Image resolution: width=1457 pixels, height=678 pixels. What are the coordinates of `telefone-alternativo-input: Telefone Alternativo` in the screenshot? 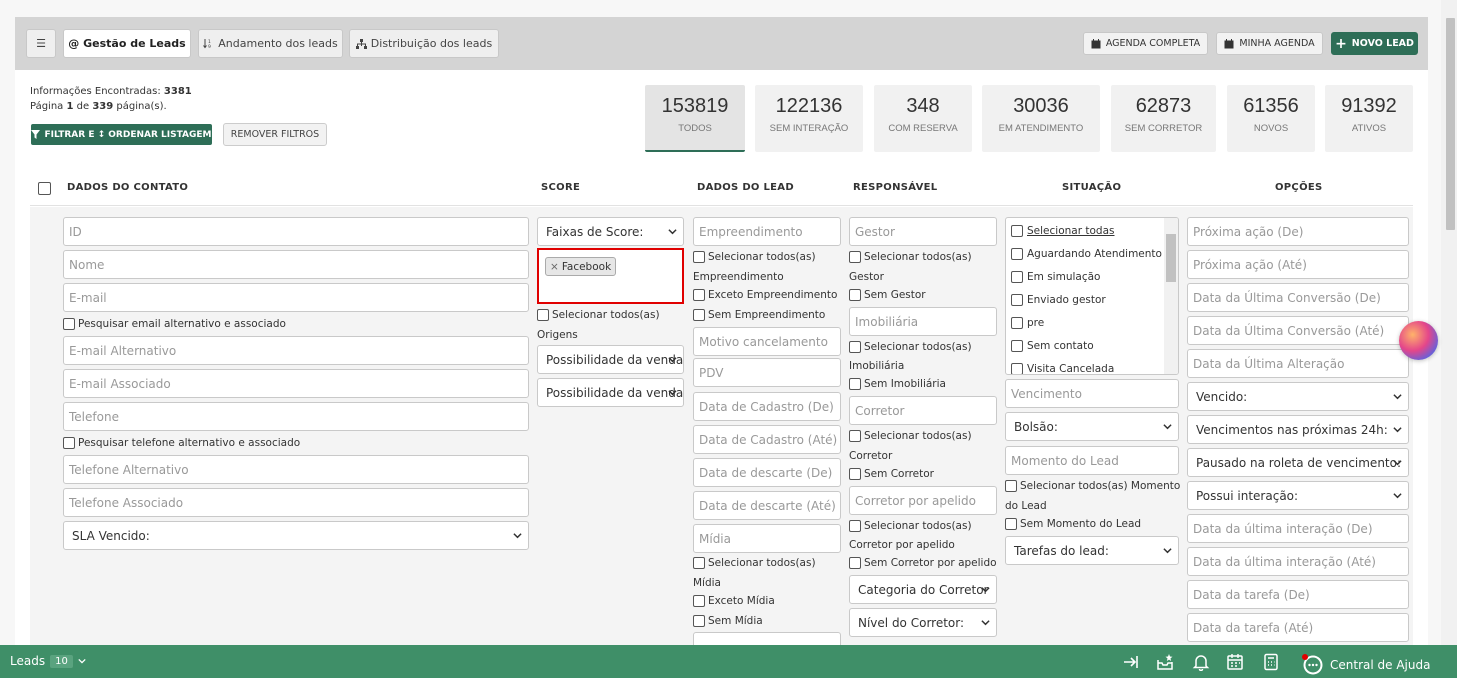 It's located at (296, 469).